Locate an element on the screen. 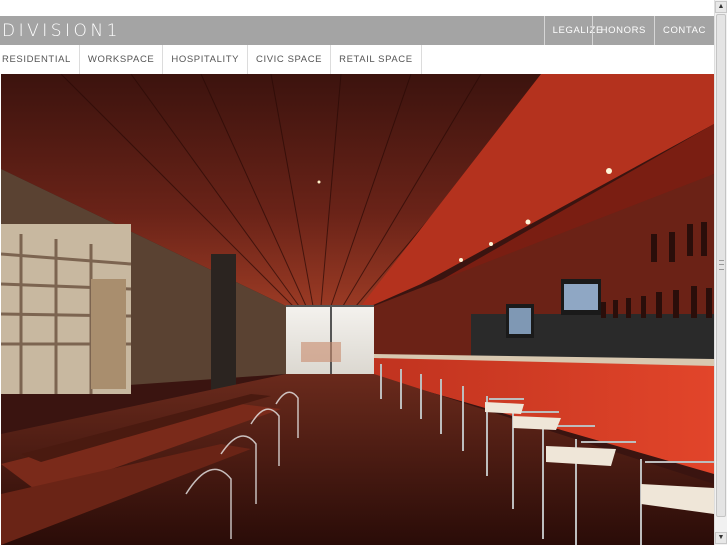 Image resolution: width=727 pixels, height=545 pixels. category-civic-space: CIVIC SPACE is located at coordinates (290, 59).